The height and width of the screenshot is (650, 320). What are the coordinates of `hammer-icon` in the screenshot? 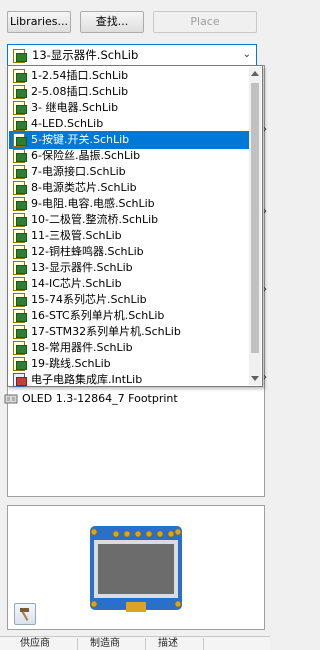 It's located at (24, 614).